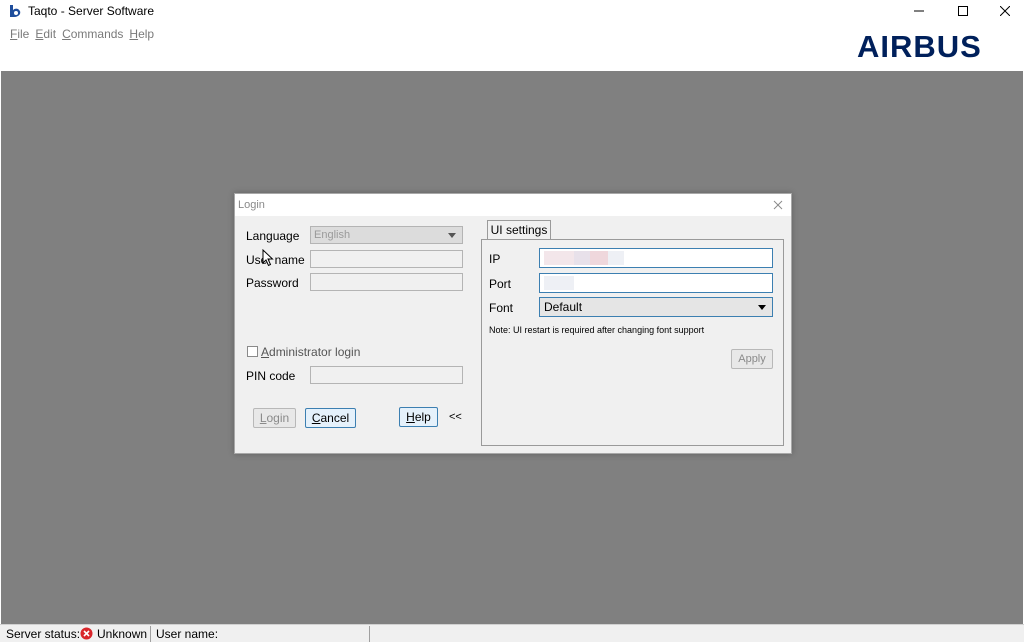  What do you see at coordinates (251, 205) in the screenshot?
I see `dialog-title: Login` at bounding box center [251, 205].